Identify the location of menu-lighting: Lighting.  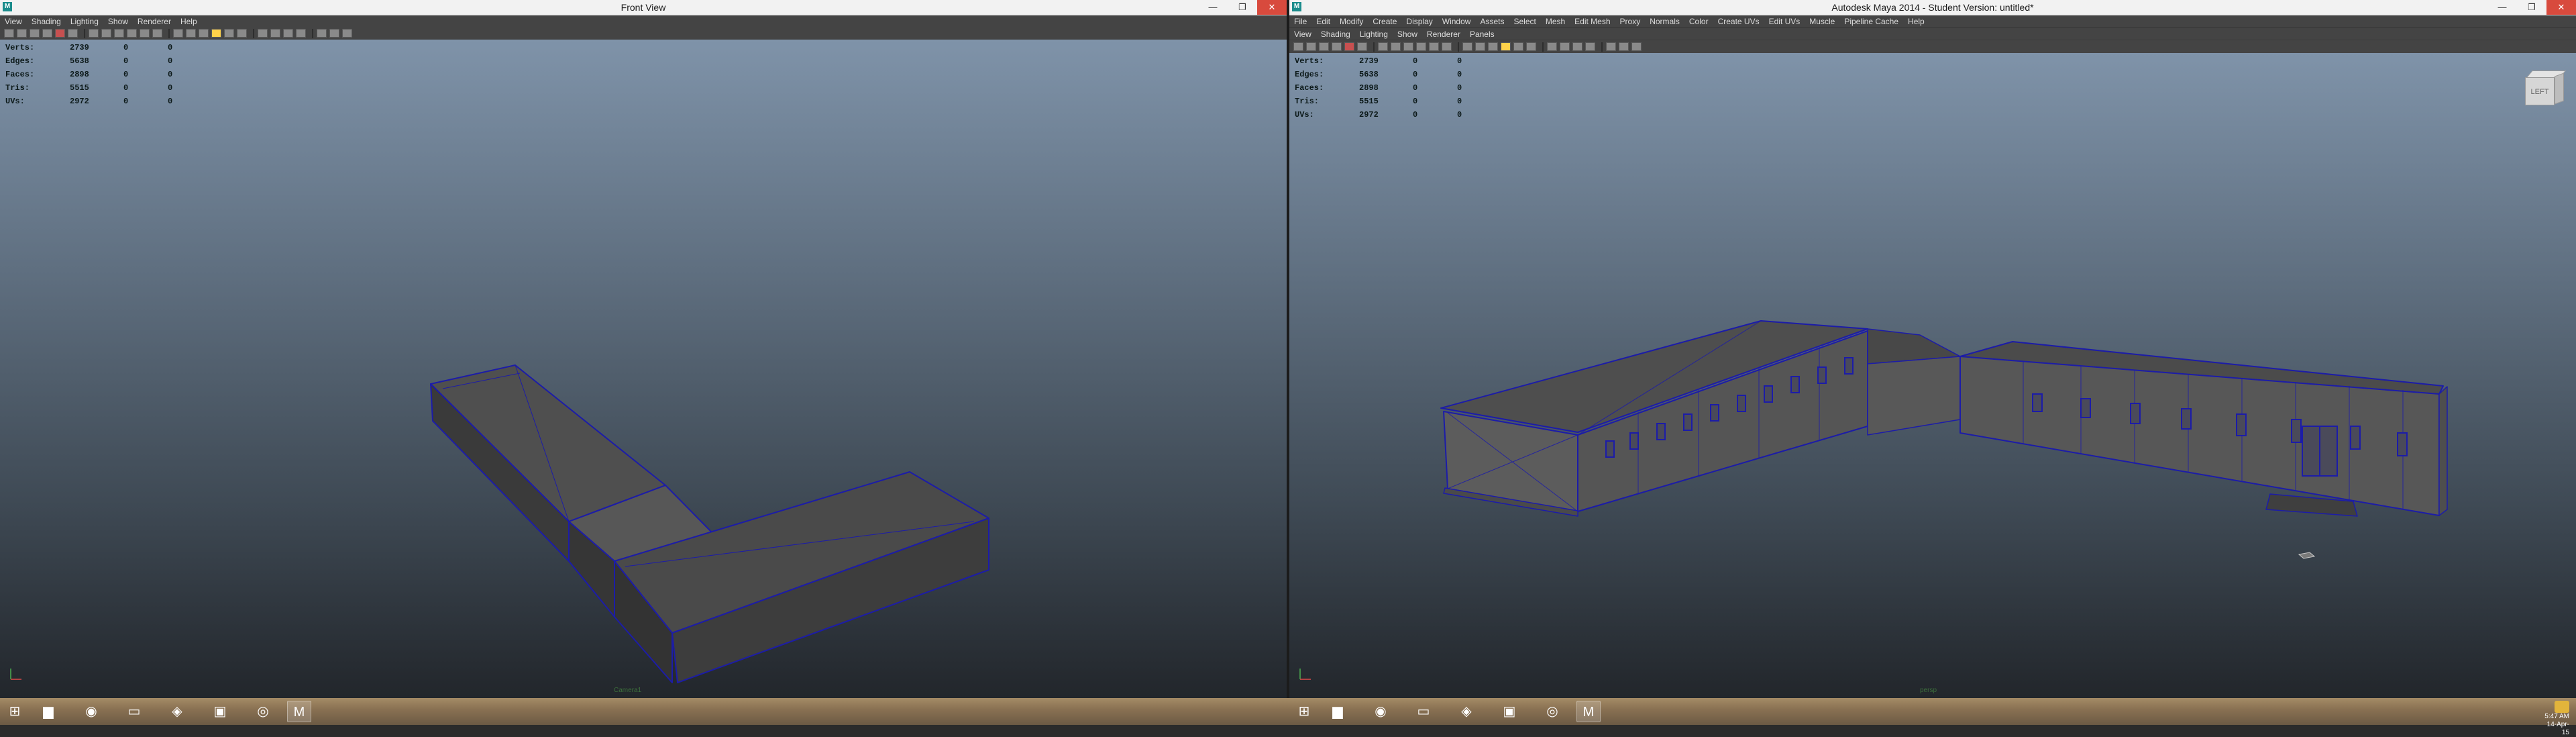
(84, 21).